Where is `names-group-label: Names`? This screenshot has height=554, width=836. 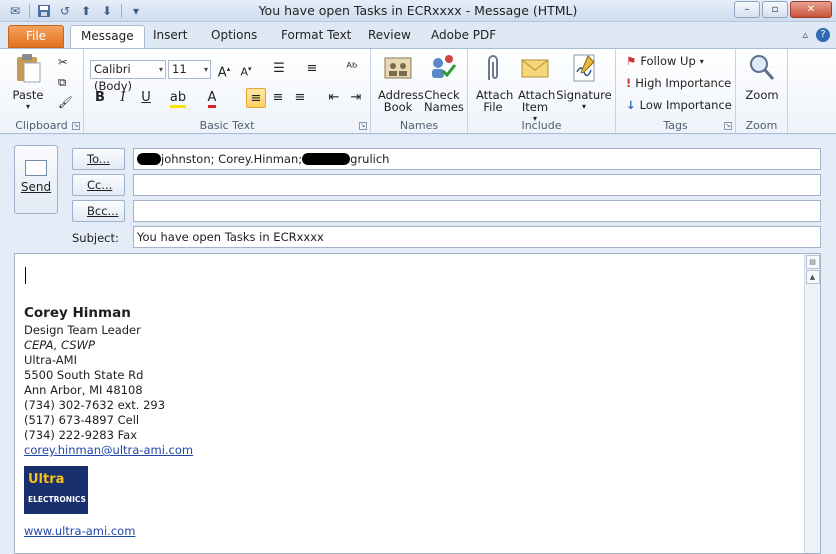 names-group-label: Names is located at coordinates (419, 125).